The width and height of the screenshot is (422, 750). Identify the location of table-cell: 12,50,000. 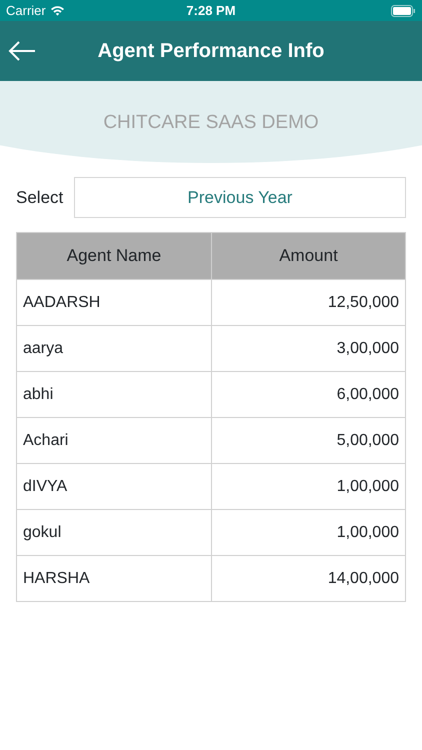
(308, 302).